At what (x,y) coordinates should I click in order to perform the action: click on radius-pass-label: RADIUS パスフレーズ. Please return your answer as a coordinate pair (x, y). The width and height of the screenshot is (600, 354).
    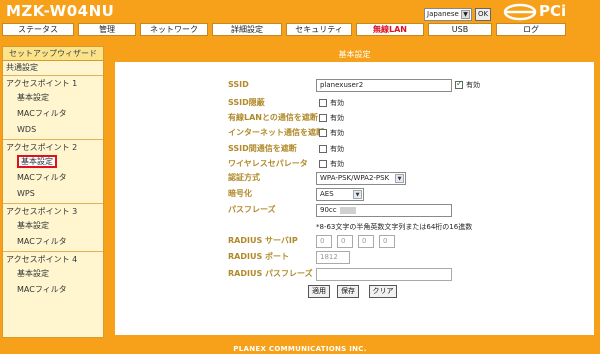
    Looking at the image, I should click on (270, 273).